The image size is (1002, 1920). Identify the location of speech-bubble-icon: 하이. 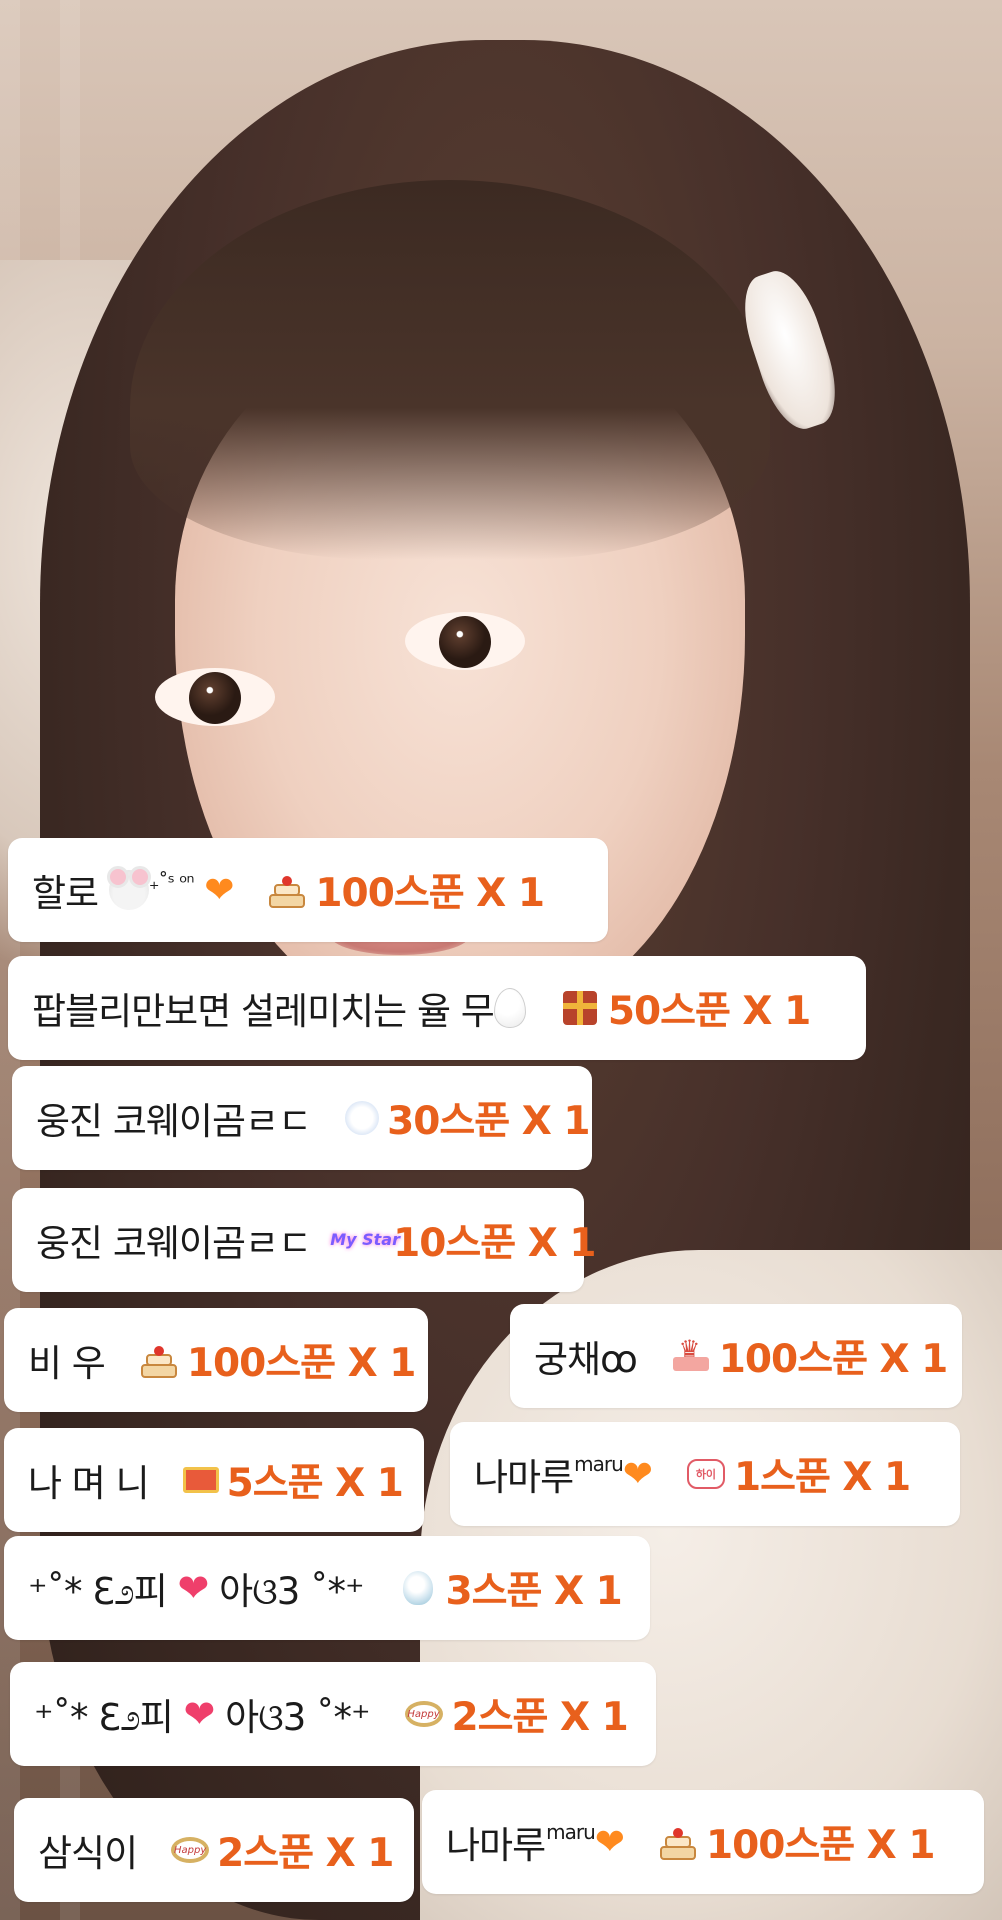
(706, 1474).